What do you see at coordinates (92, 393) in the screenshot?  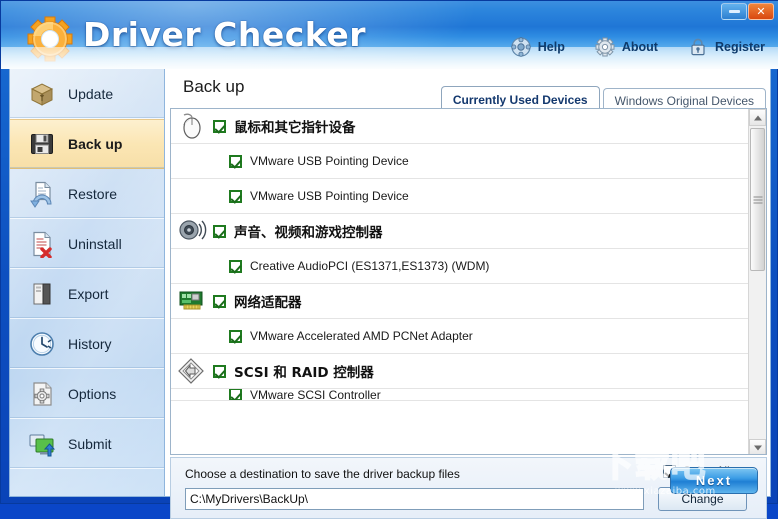 I see `sidebar-item-label: Options` at bounding box center [92, 393].